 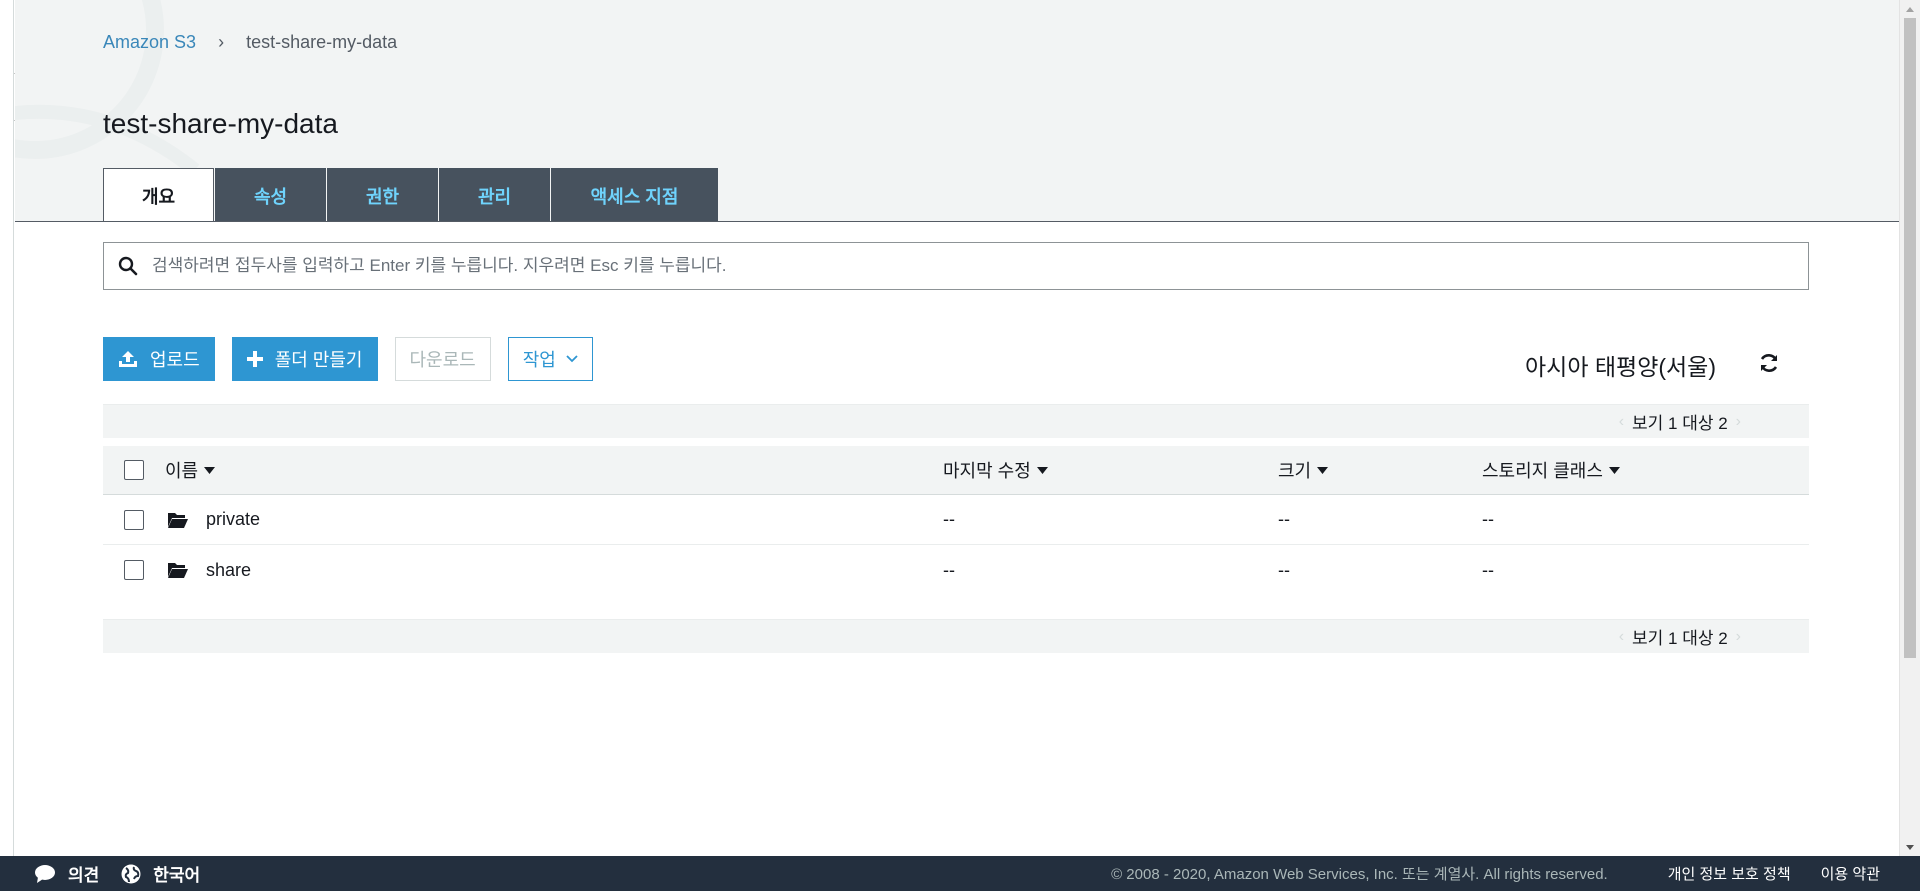 I want to click on create-folder-button: 폴더 만들기, so click(x=304, y=359).